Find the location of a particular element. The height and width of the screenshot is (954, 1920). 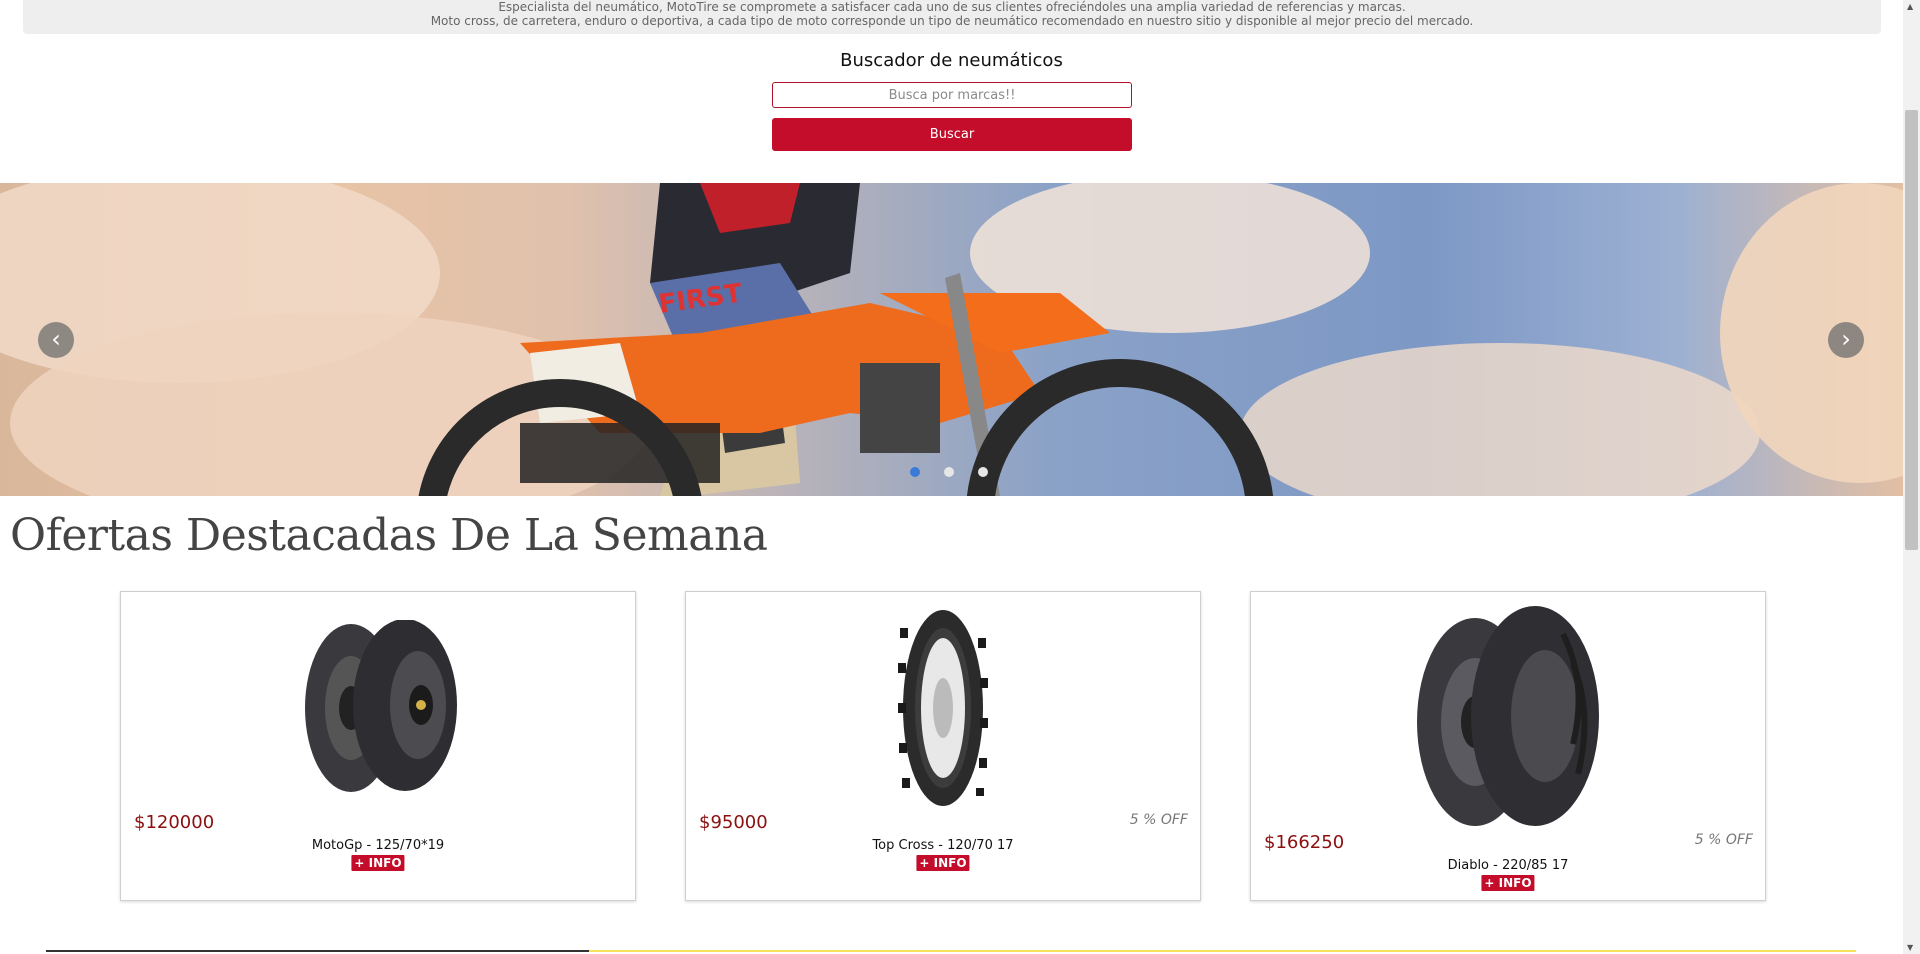

carousel-indicators is located at coordinates (949, 472).